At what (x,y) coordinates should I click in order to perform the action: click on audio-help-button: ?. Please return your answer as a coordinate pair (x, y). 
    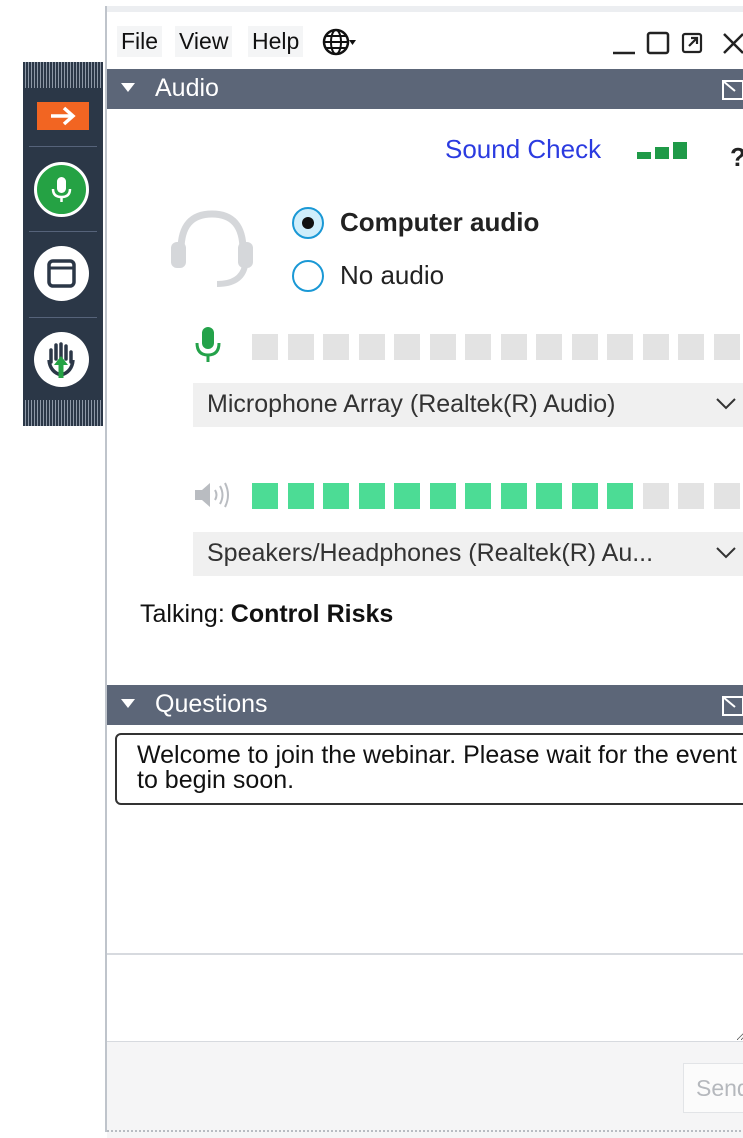
    Looking at the image, I should click on (736, 157).